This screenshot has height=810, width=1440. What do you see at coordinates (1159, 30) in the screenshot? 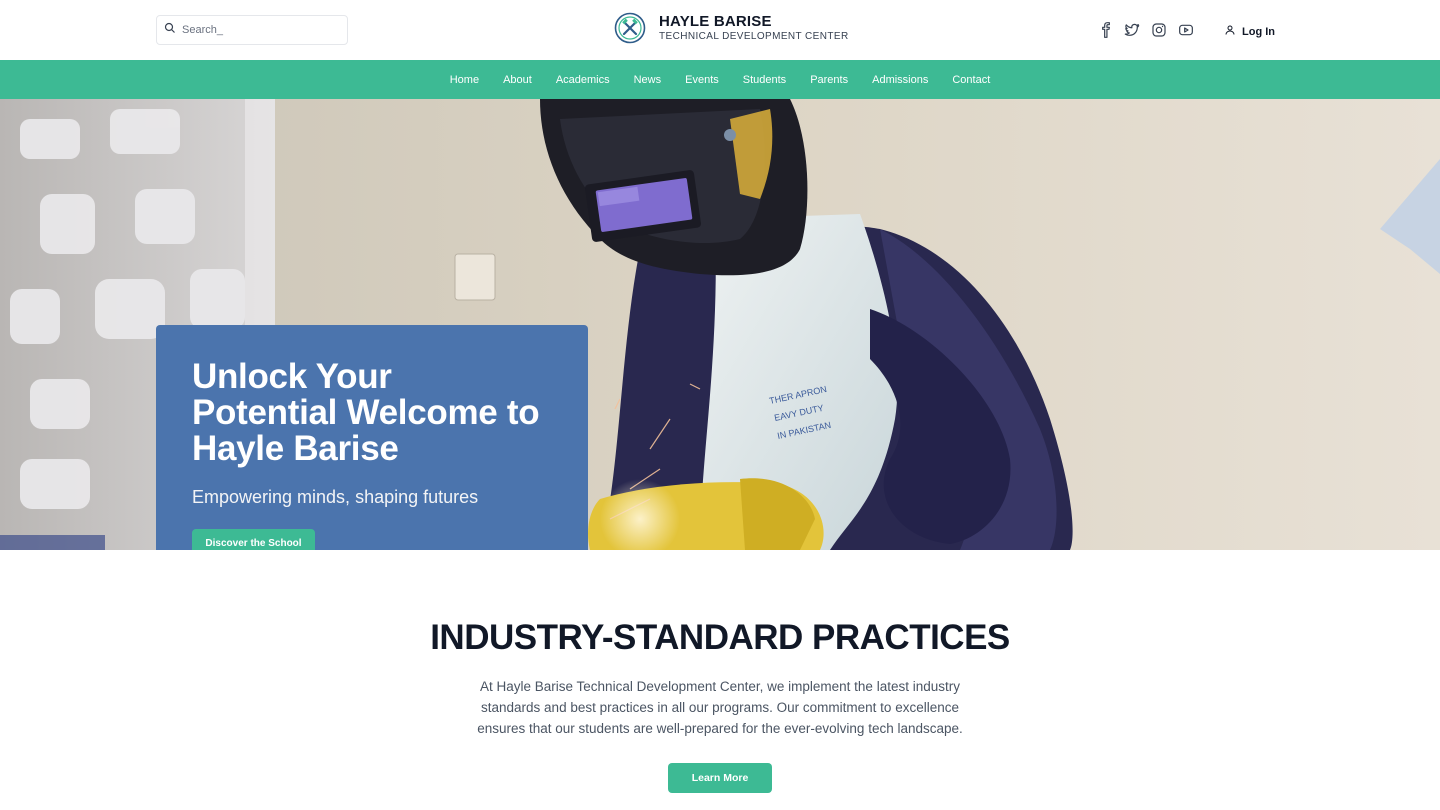
I see `instagram-icon` at bounding box center [1159, 30].